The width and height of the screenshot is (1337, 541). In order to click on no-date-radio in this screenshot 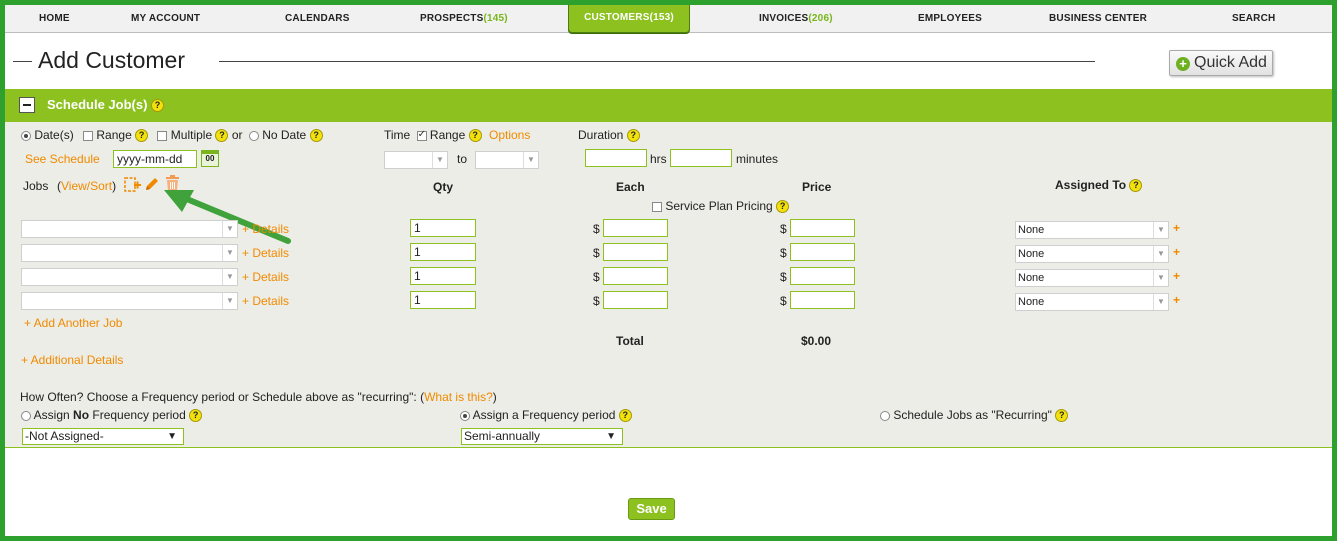, I will do `click(253, 135)`.